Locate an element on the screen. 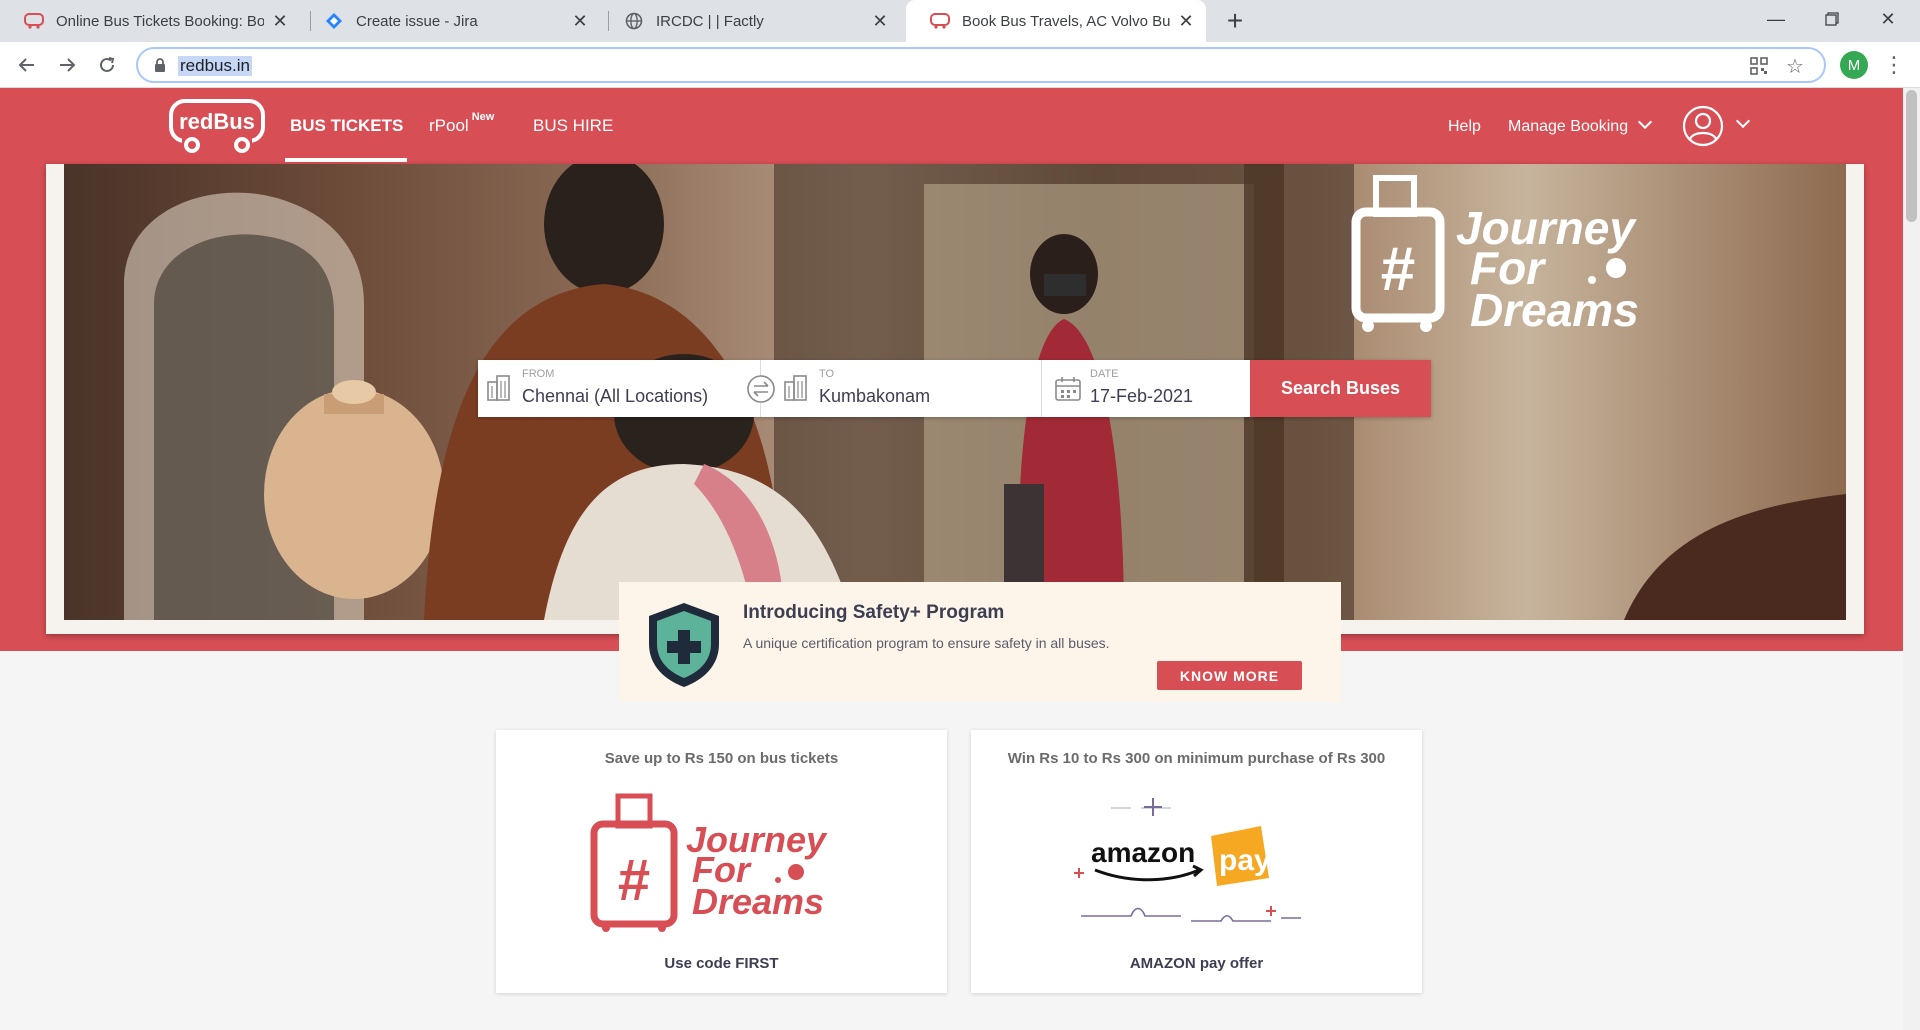 The width and height of the screenshot is (1920, 1030). amazon-pay-logo: amazon pay is located at coordinates (1187, 860).